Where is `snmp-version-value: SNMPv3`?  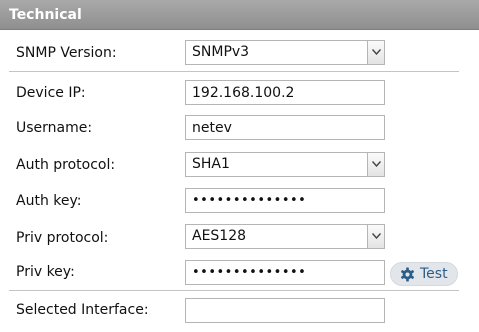 snmp-version-value: SNMPv3 is located at coordinates (221, 52).